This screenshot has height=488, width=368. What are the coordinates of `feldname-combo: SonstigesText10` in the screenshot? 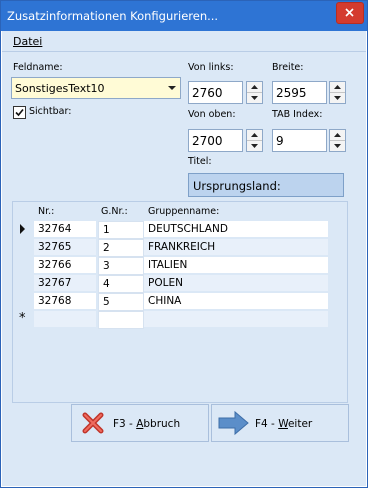 It's located at (96, 88).